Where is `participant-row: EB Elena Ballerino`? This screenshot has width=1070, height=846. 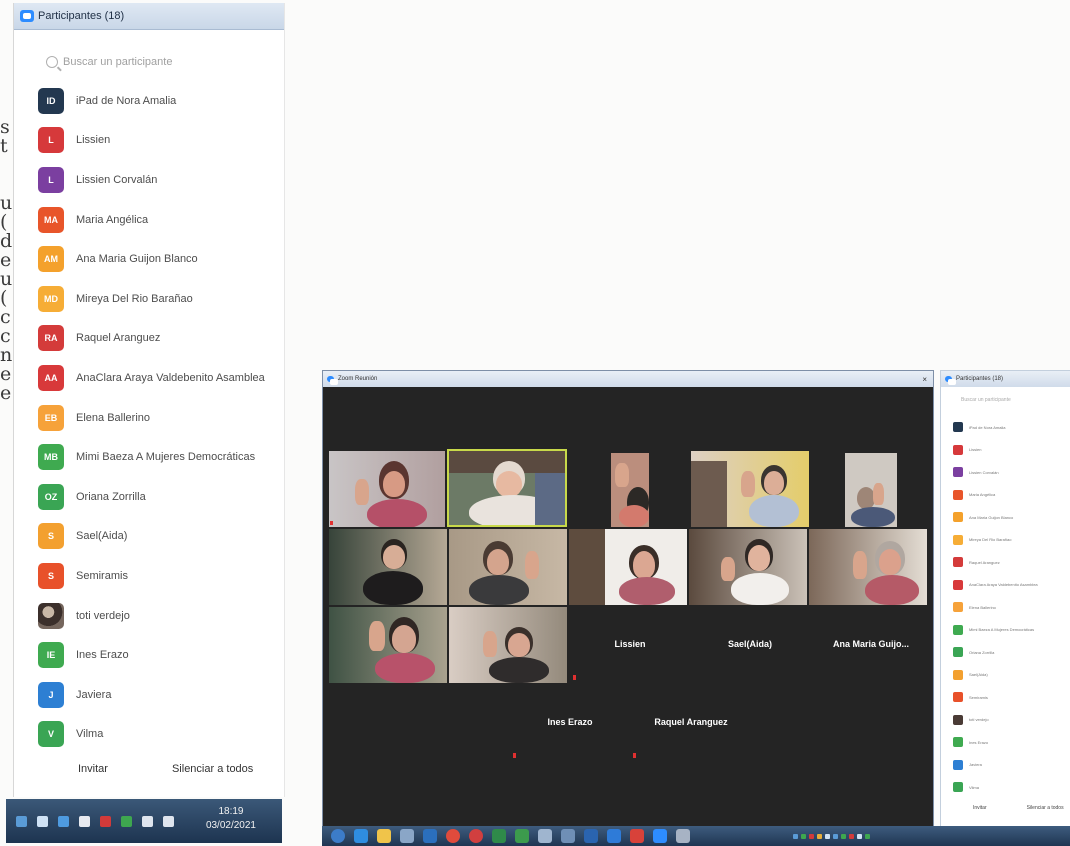
participant-row: EB Elena Ballerino is located at coordinates (151, 418).